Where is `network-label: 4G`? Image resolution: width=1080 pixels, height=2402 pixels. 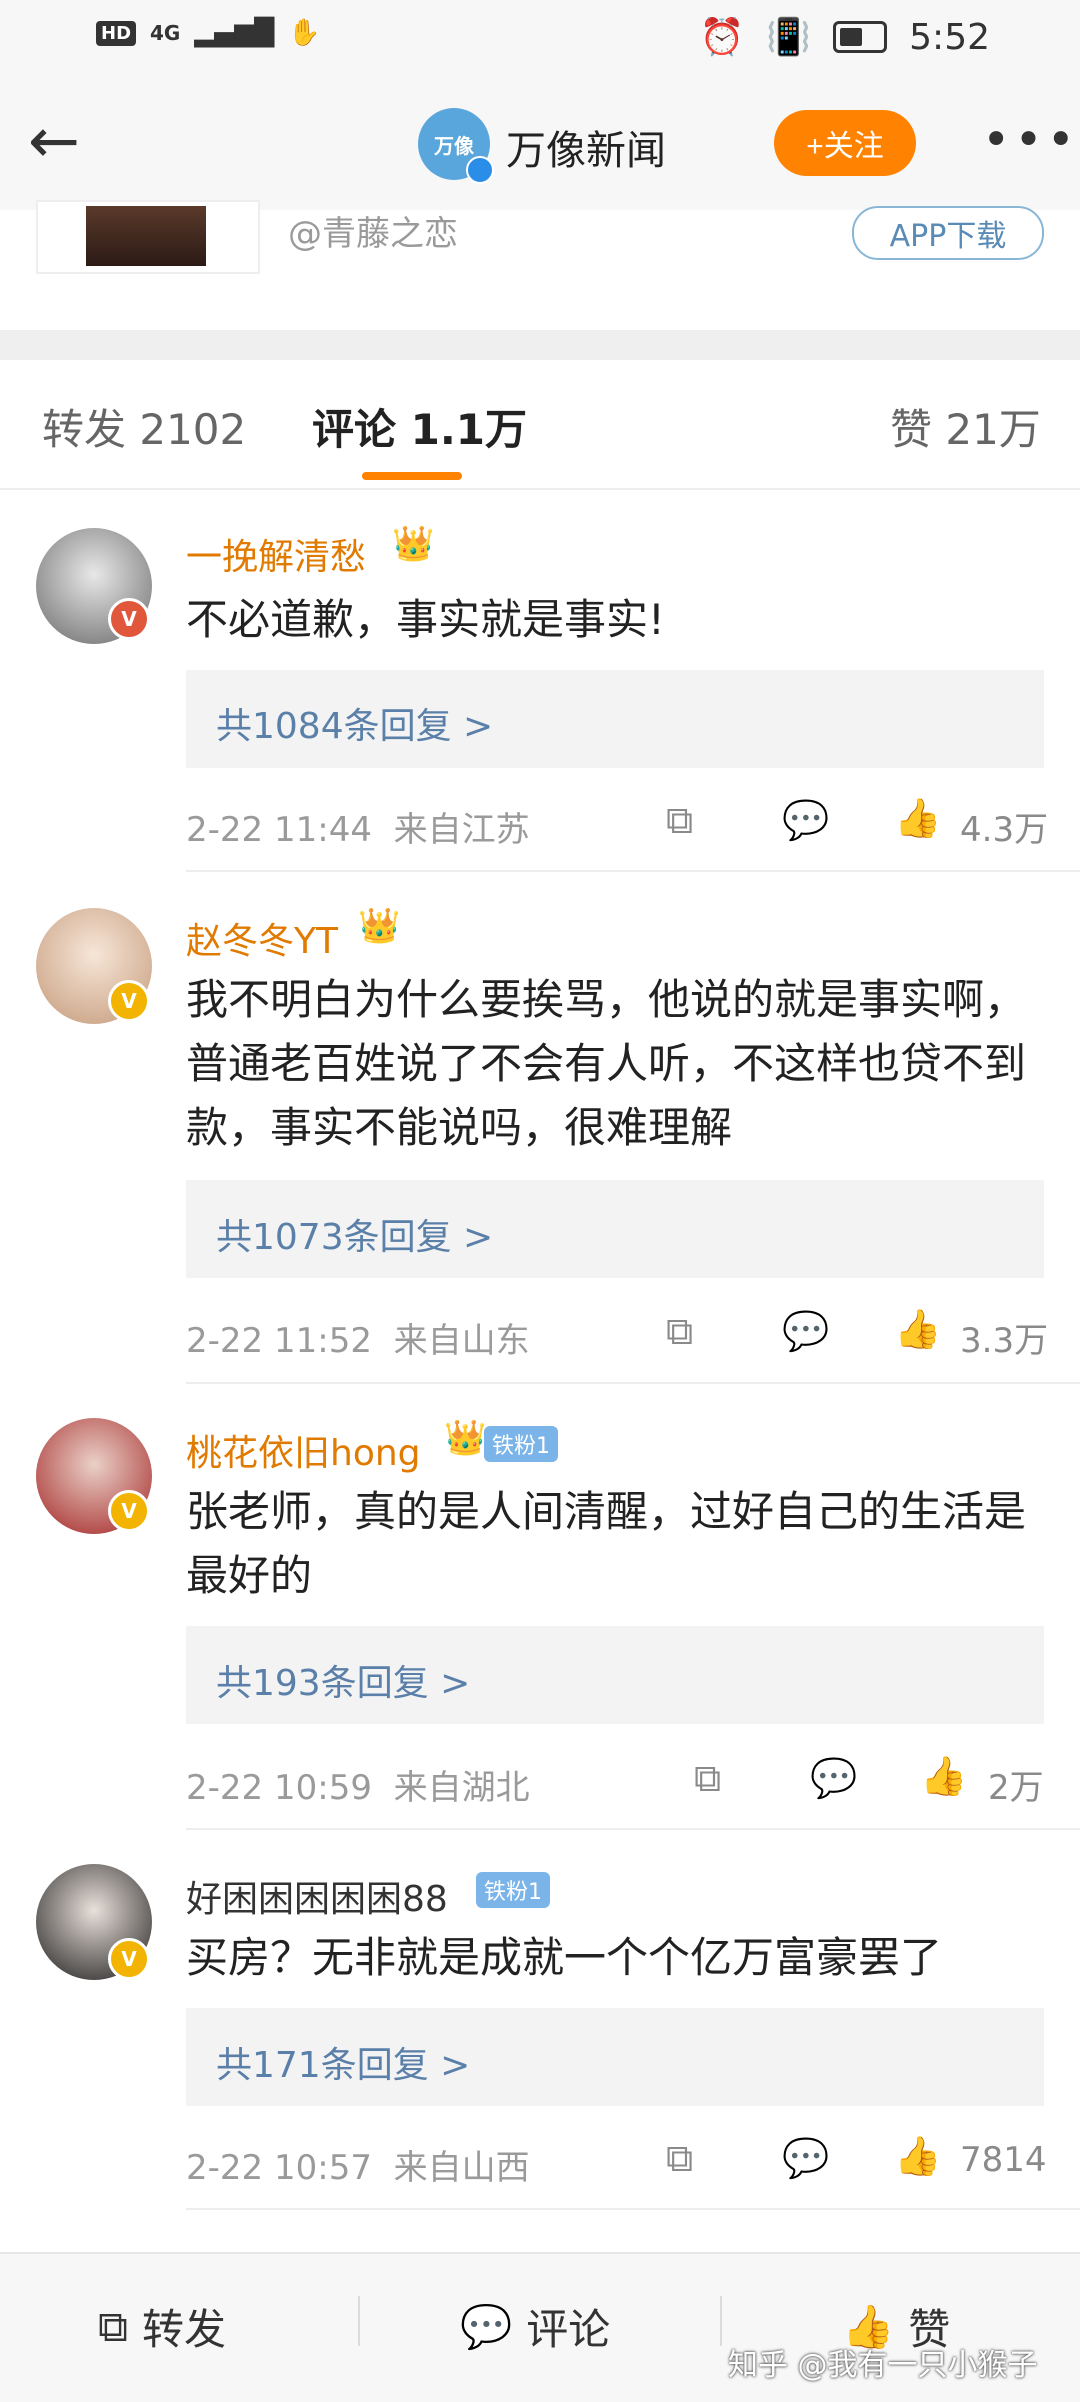 network-label: 4G is located at coordinates (165, 33).